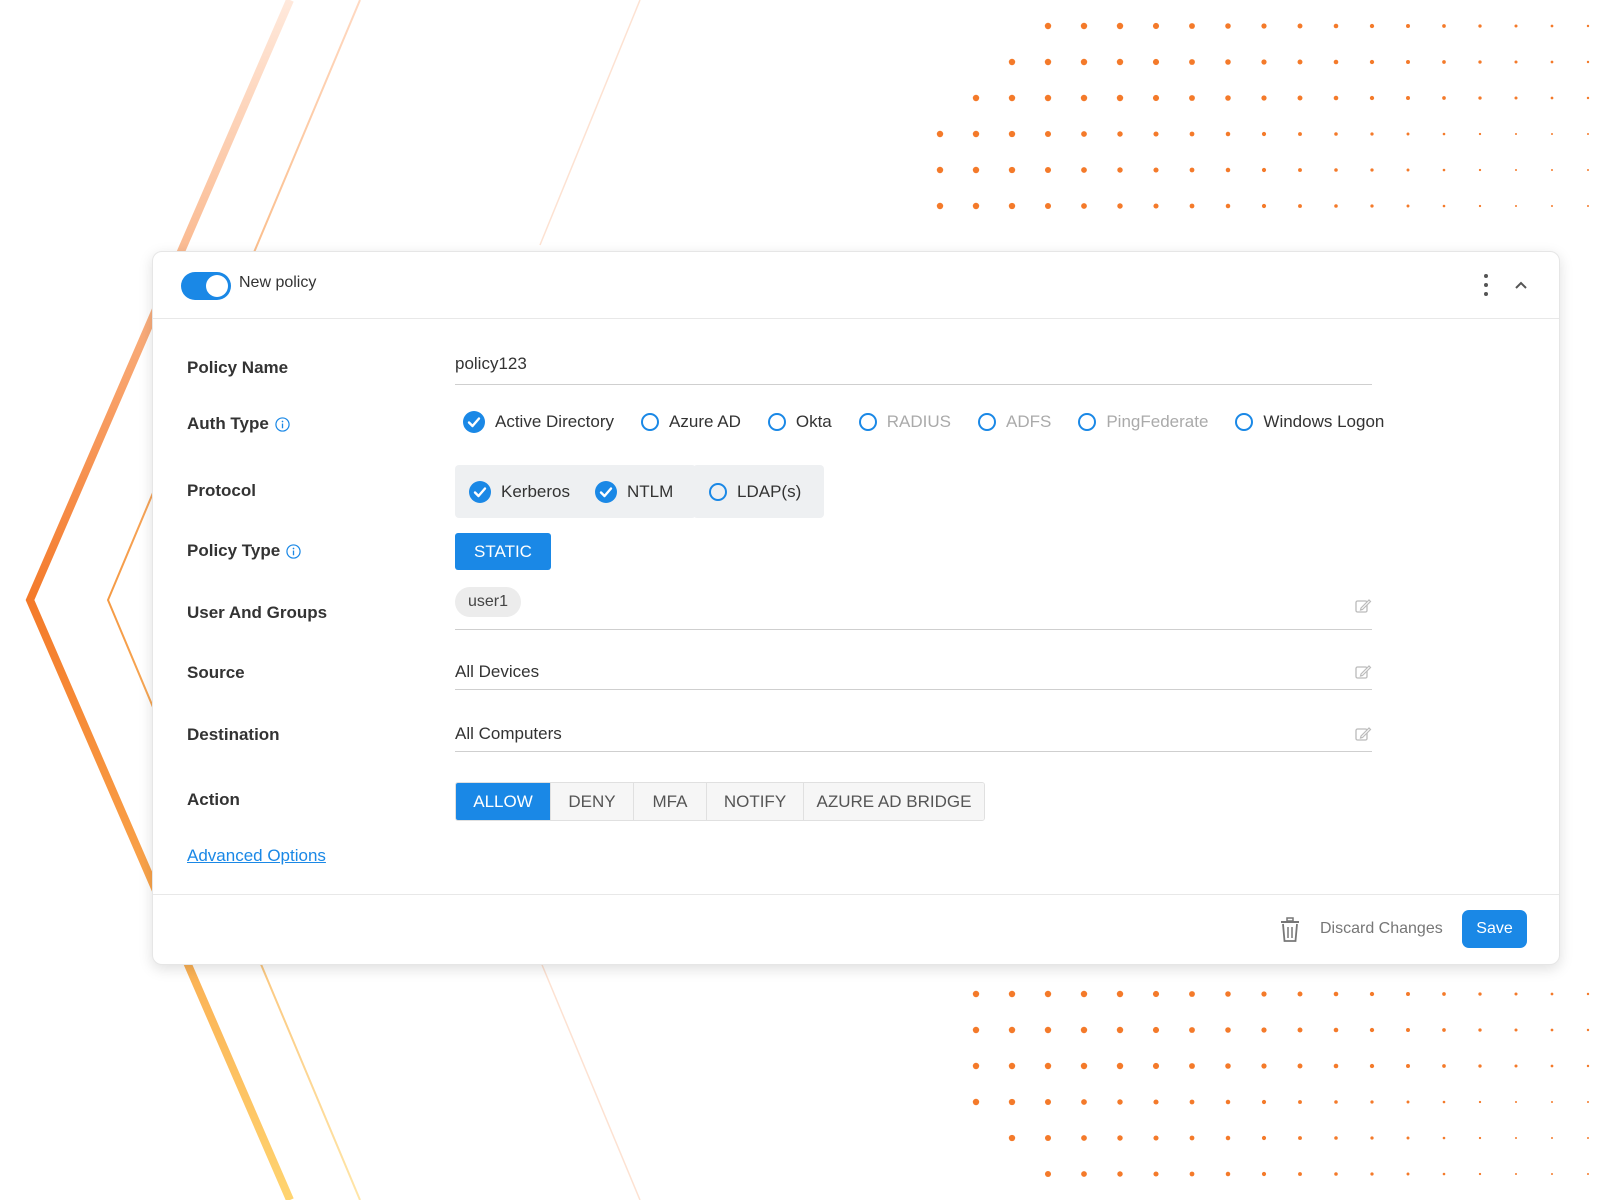 The height and width of the screenshot is (1200, 1608). What do you see at coordinates (913, 673) in the screenshot?
I see `source-field: All Devices` at bounding box center [913, 673].